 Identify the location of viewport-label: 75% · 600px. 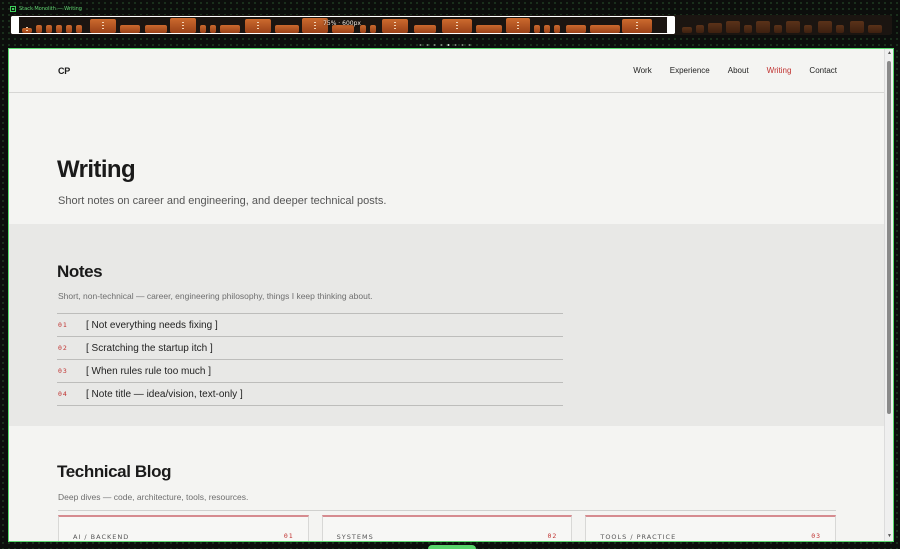
(342, 23).